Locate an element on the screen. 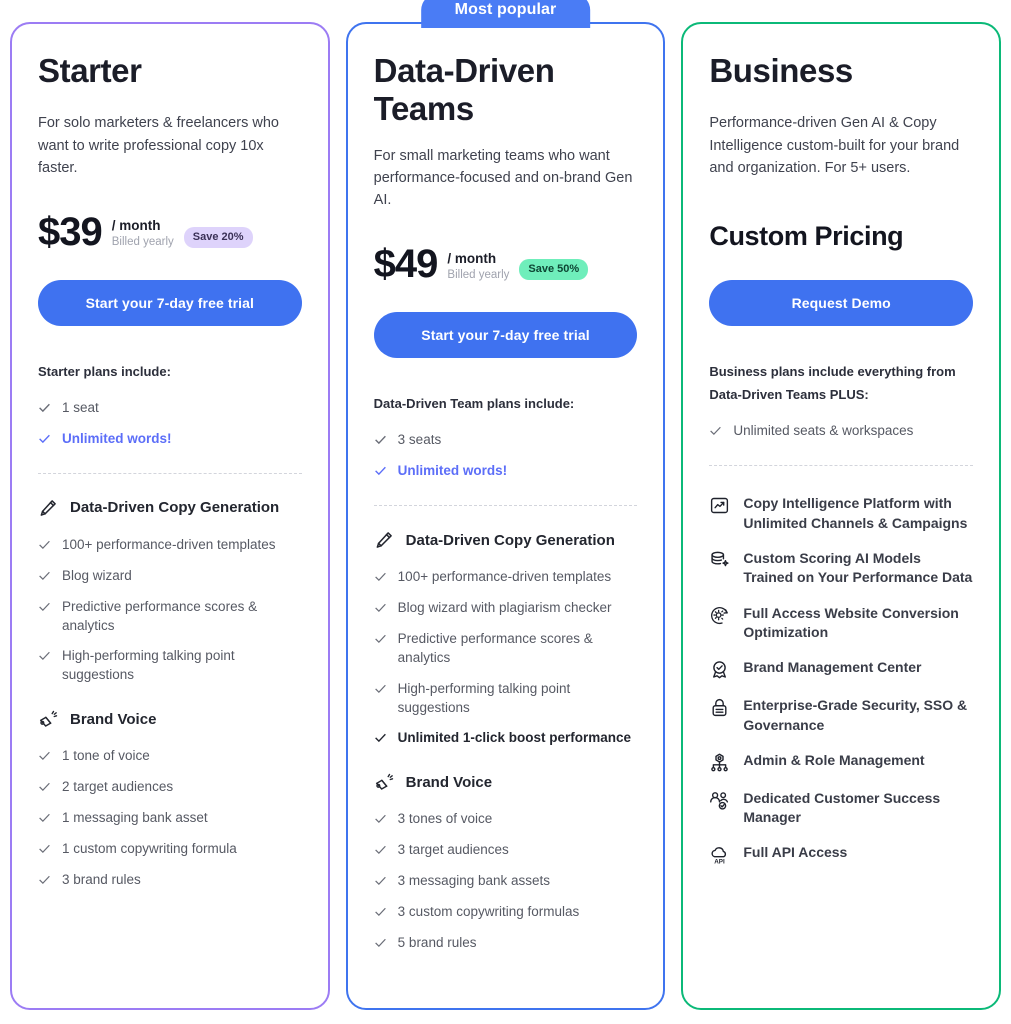  cta-button-business: Request Demo is located at coordinates (841, 302).